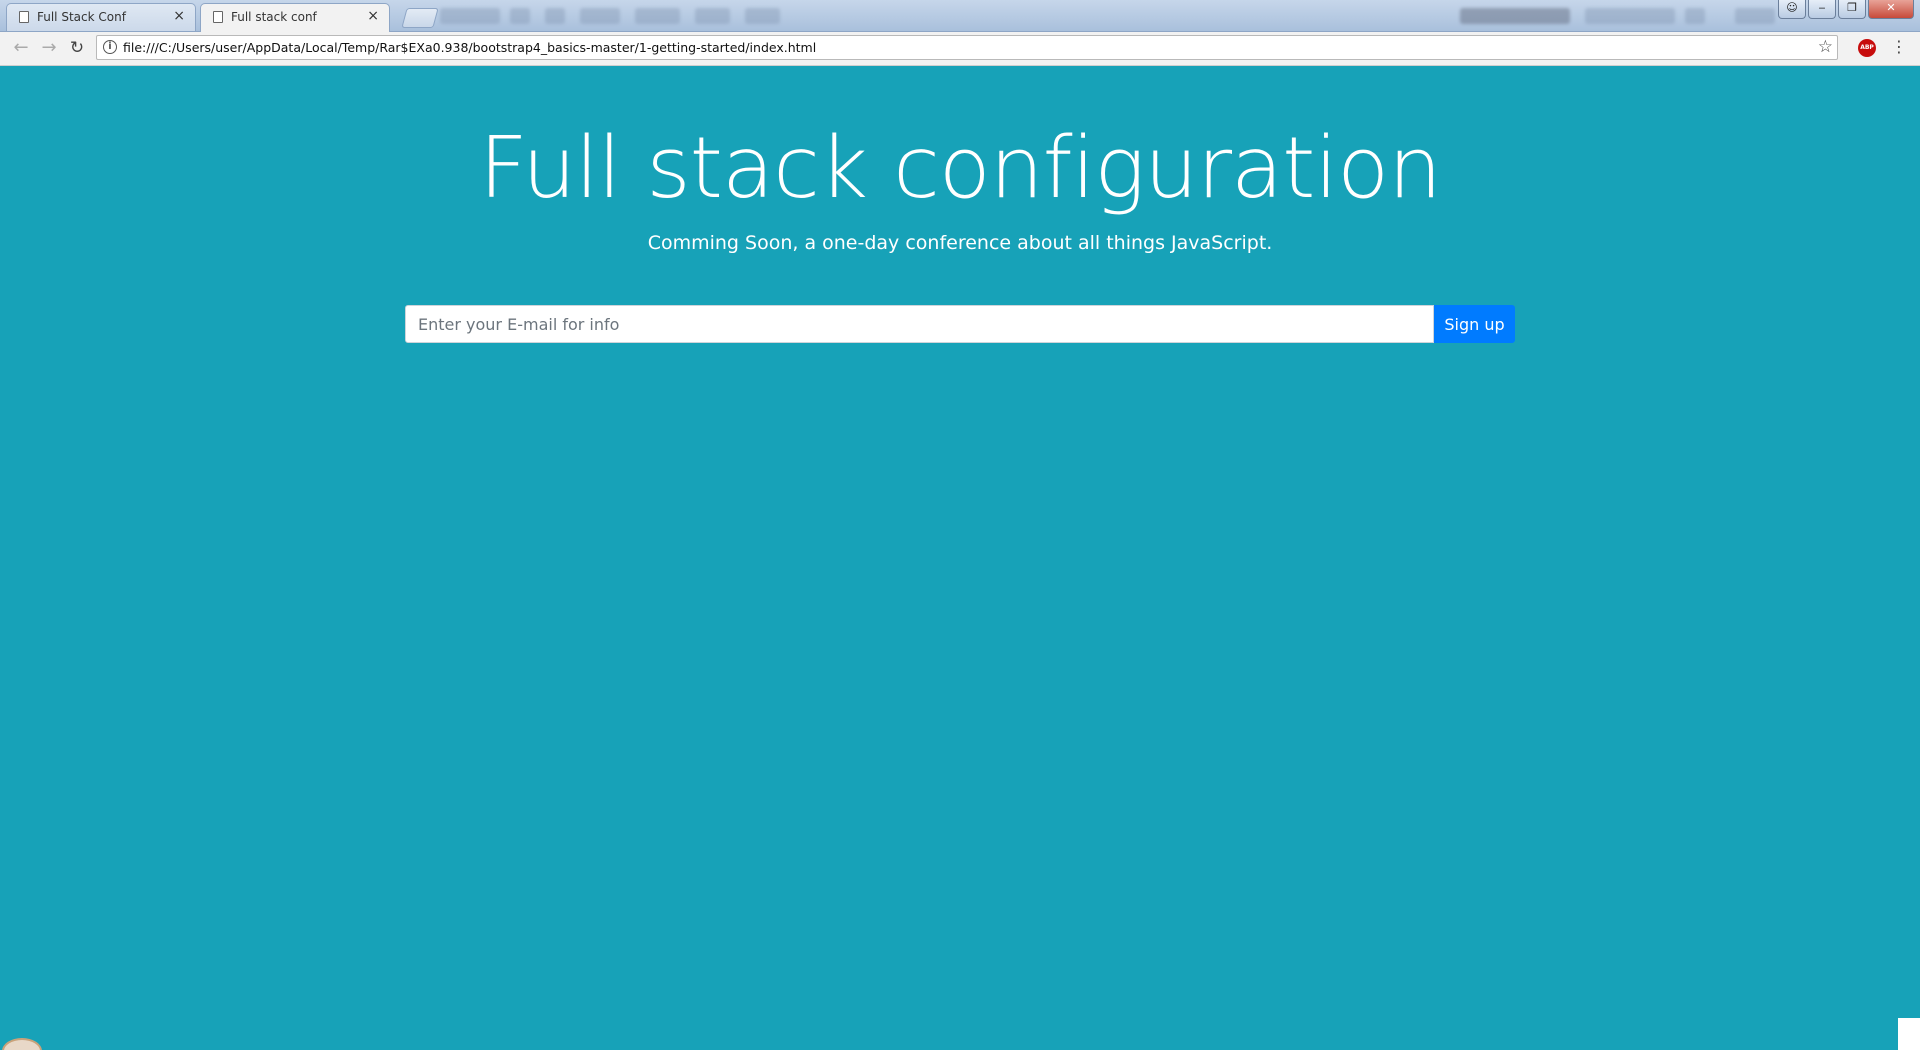 This screenshot has height=1050, width=1920. What do you see at coordinates (1852, 9) in the screenshot?
I see `restore-button: ❐` at bounding box center [1852, 9].